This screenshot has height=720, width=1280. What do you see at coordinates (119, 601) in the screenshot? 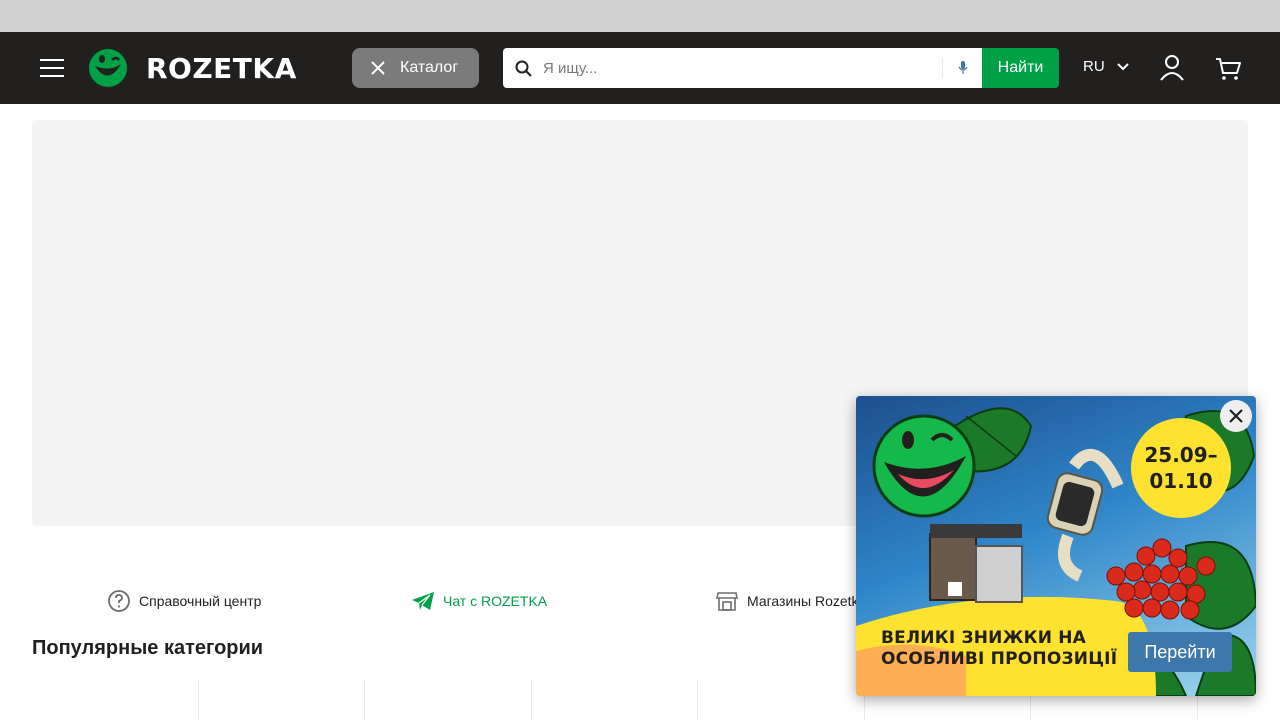
I see `question-circle-icon` at bounding box center [119, 601].